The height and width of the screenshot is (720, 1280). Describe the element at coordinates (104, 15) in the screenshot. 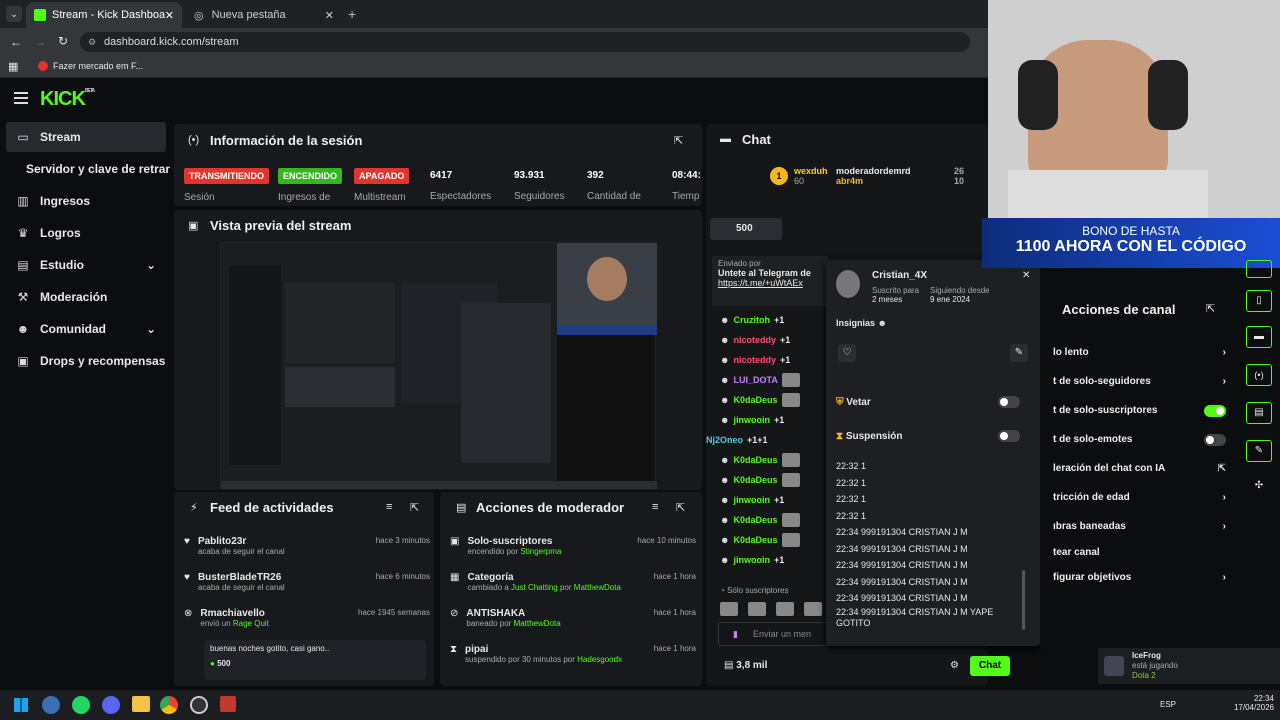

I see `browser-tab-active: Stream - Kick Dashboard ✕` at that location.